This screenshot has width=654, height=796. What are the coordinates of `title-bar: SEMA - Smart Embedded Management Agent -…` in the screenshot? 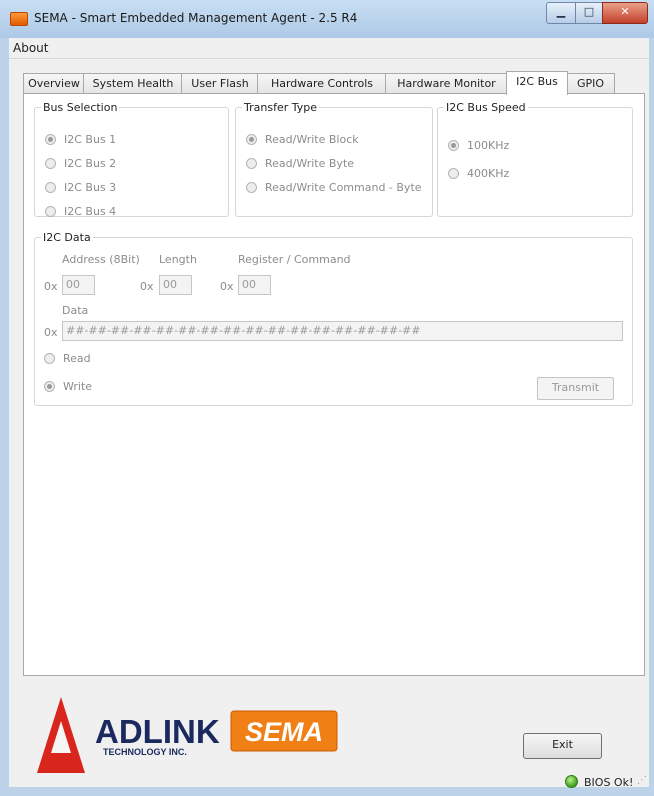 It's located at (327, 19).